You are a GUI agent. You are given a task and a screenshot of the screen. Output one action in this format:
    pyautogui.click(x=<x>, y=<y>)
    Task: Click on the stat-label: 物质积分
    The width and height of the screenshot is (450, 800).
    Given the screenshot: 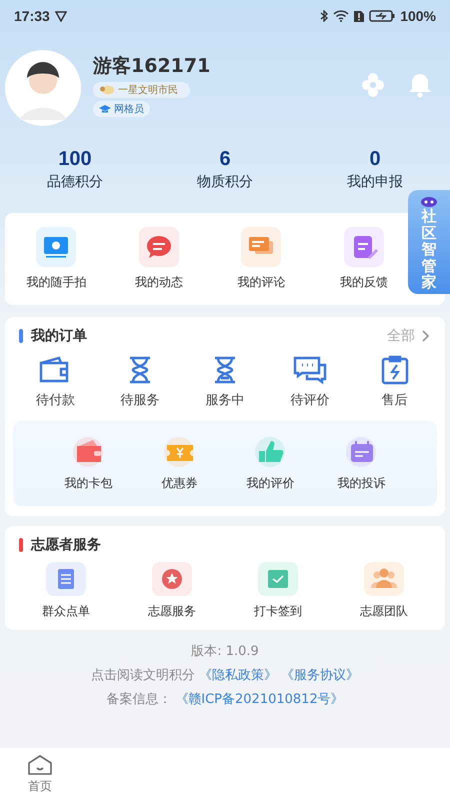 What is the action you would take?
    pyautogui.click(x=225, y=182)
    